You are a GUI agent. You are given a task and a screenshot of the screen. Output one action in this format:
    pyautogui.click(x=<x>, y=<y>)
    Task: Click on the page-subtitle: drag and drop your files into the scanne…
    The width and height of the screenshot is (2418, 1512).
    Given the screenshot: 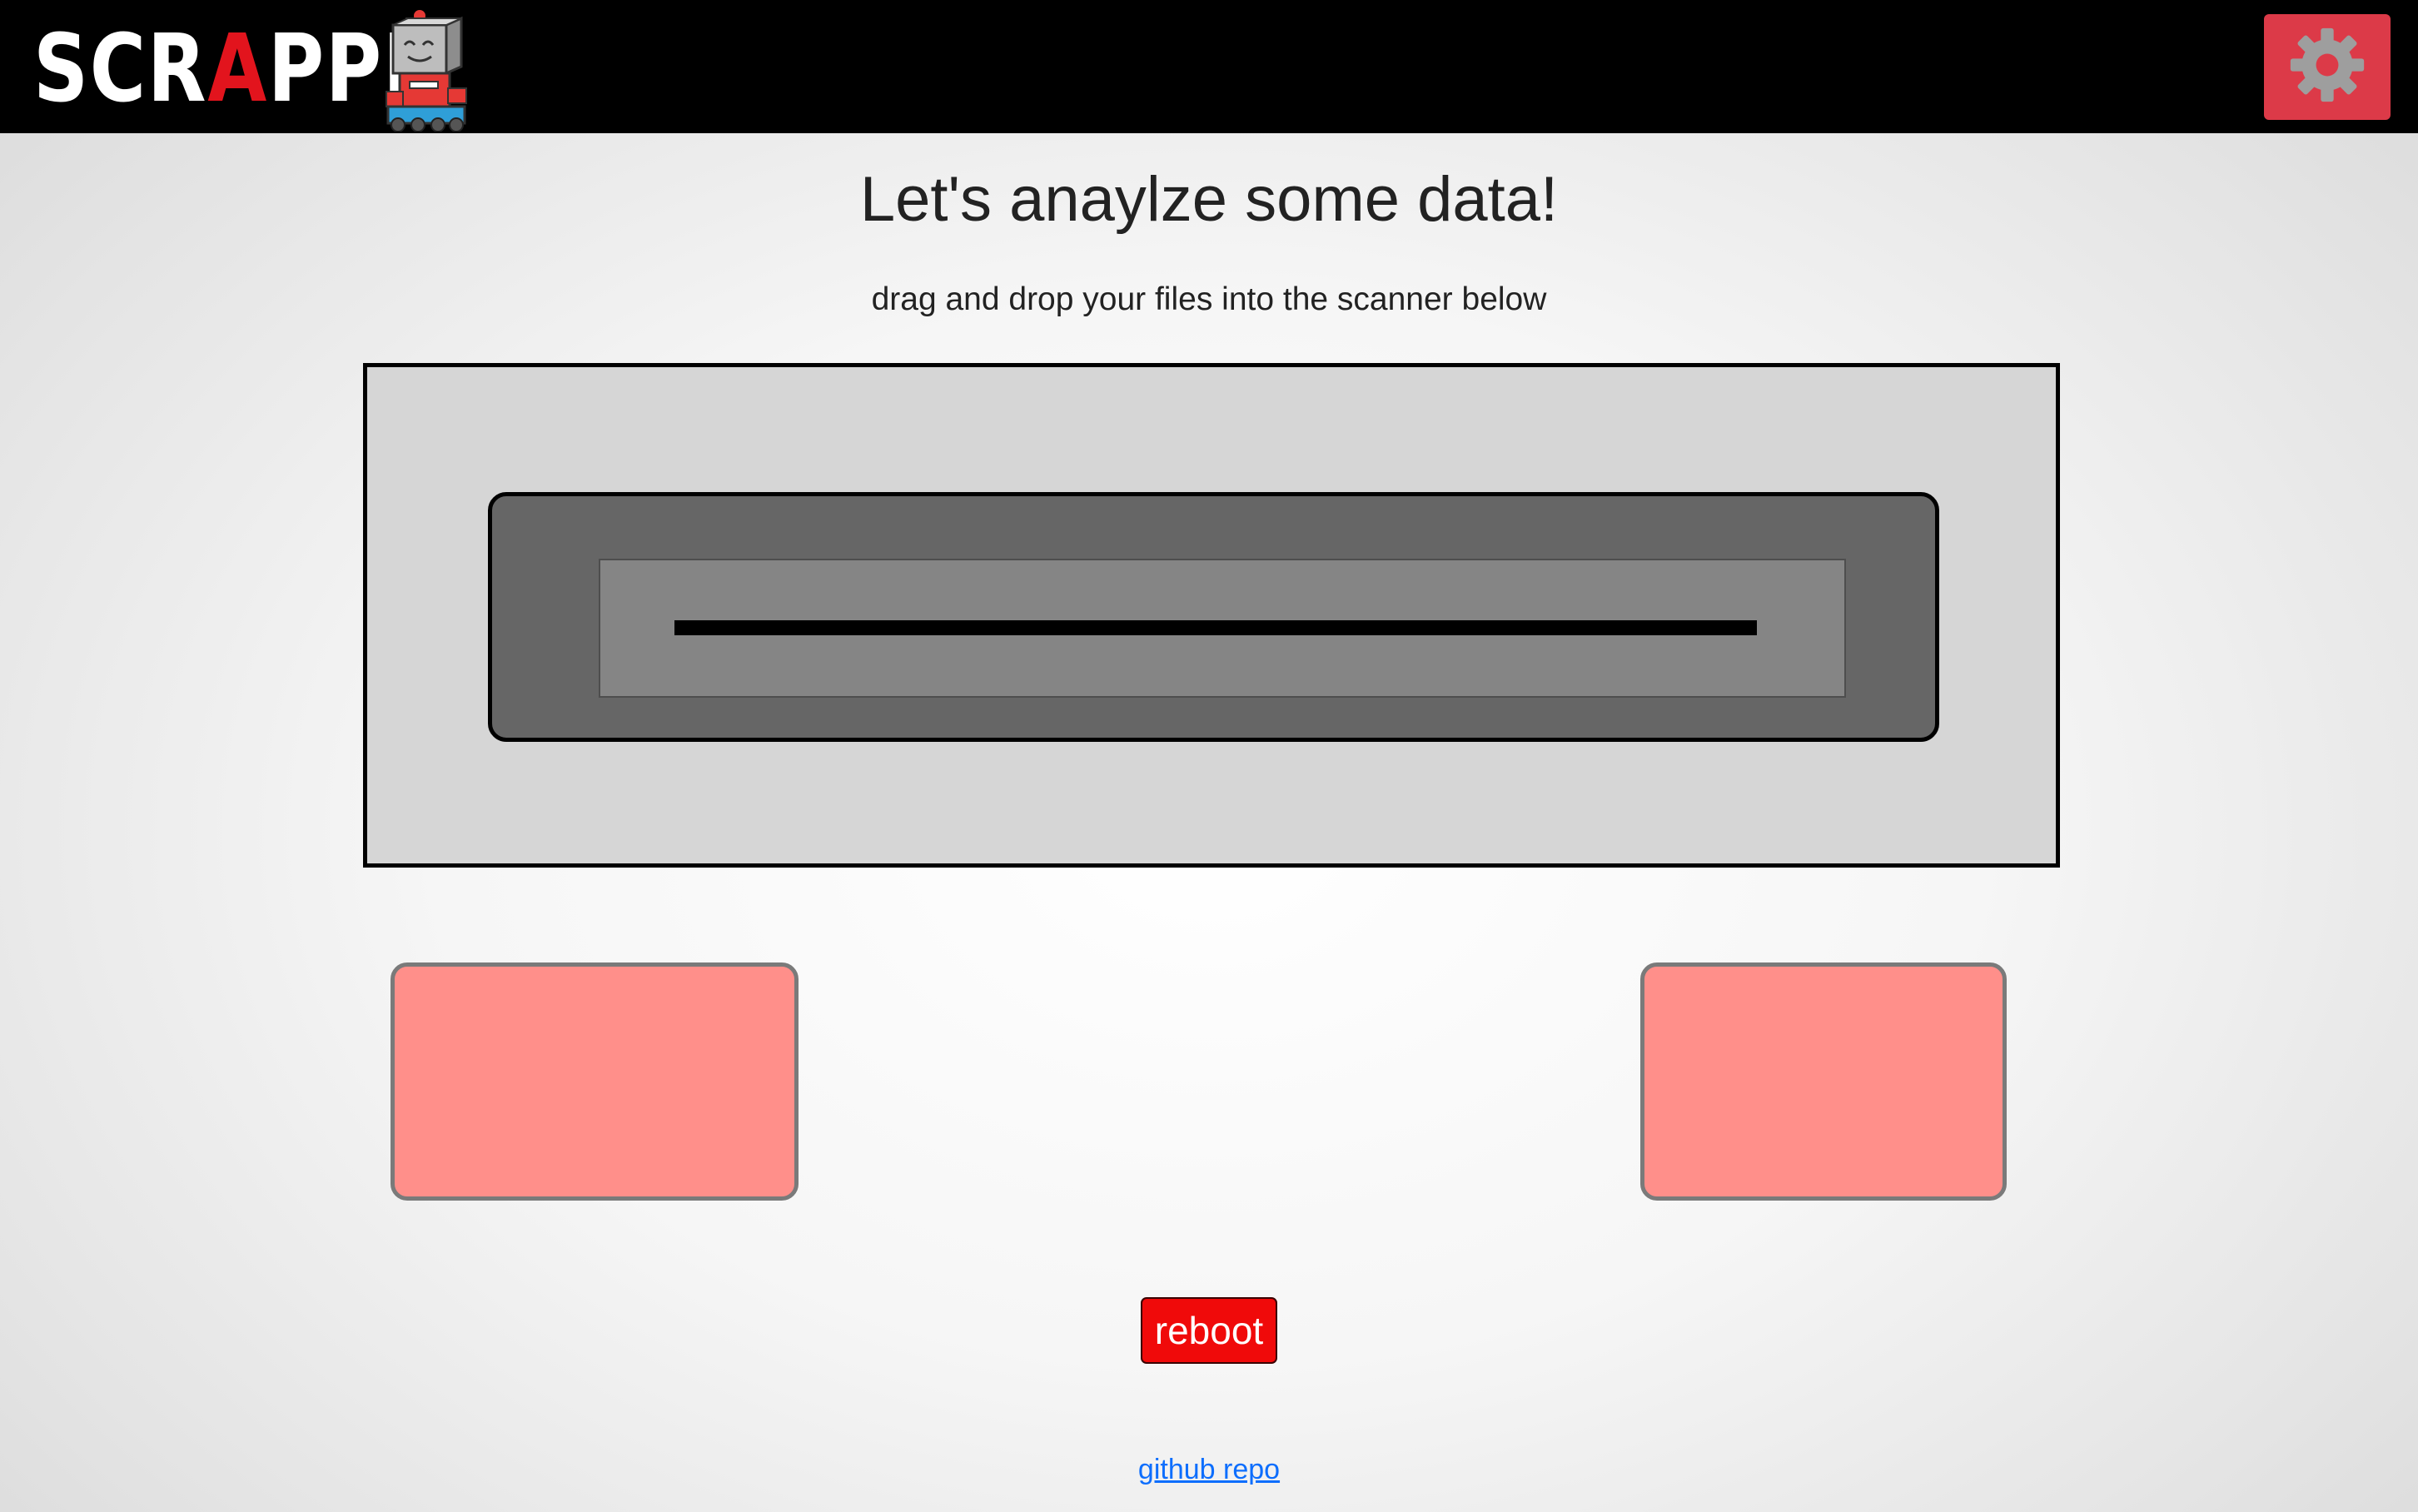 What is the action you would take?
    pyautogui.click(x=1209, y=299)
    